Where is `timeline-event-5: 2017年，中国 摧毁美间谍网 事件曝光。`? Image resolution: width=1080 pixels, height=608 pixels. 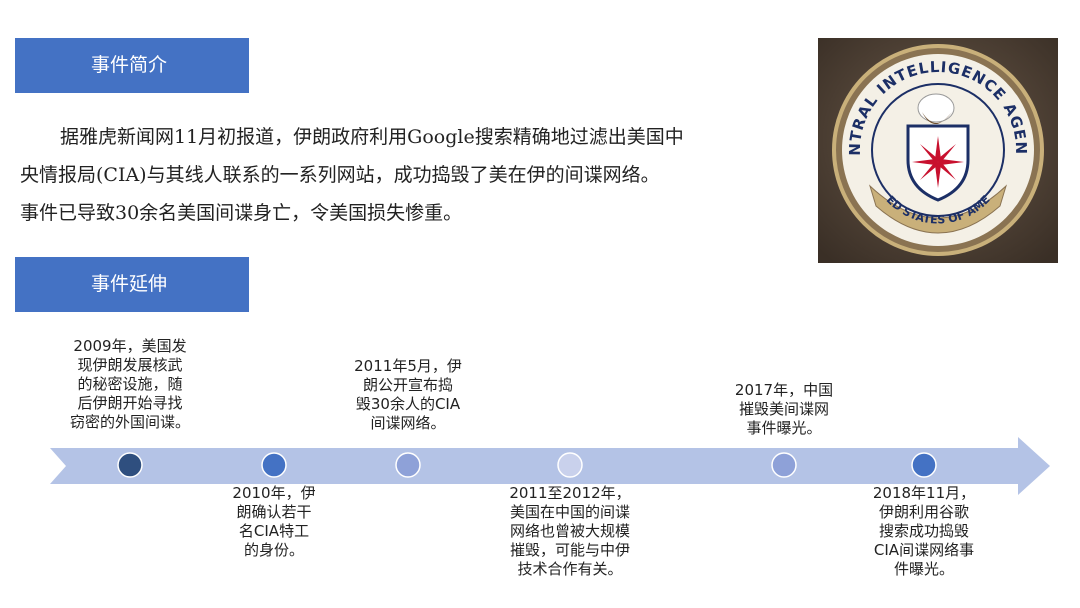
timeline-event-5: 2017年，中国 摧毁美间谍网 事件曝光。 is located at coordinates (784, 409).